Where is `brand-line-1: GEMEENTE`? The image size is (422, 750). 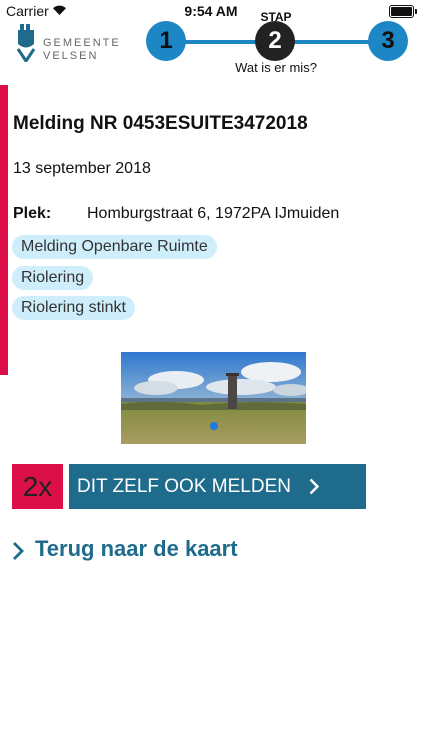
brand-line-1: GEMEENTE is located at coordinates (82, 43).